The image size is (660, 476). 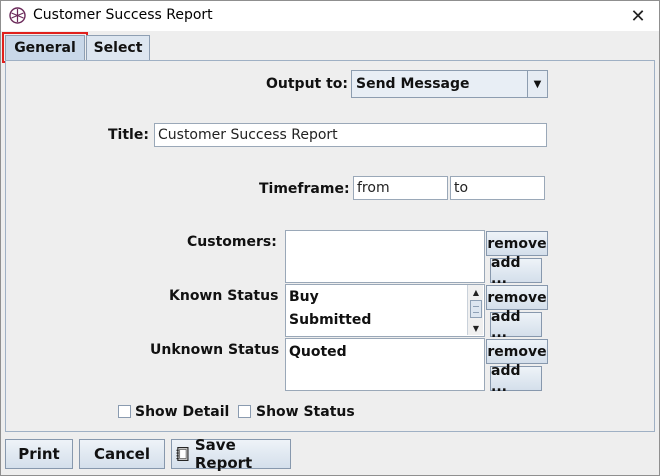 I want to click on timeframe-label: Timeframe:, so click(x=304, y=189).